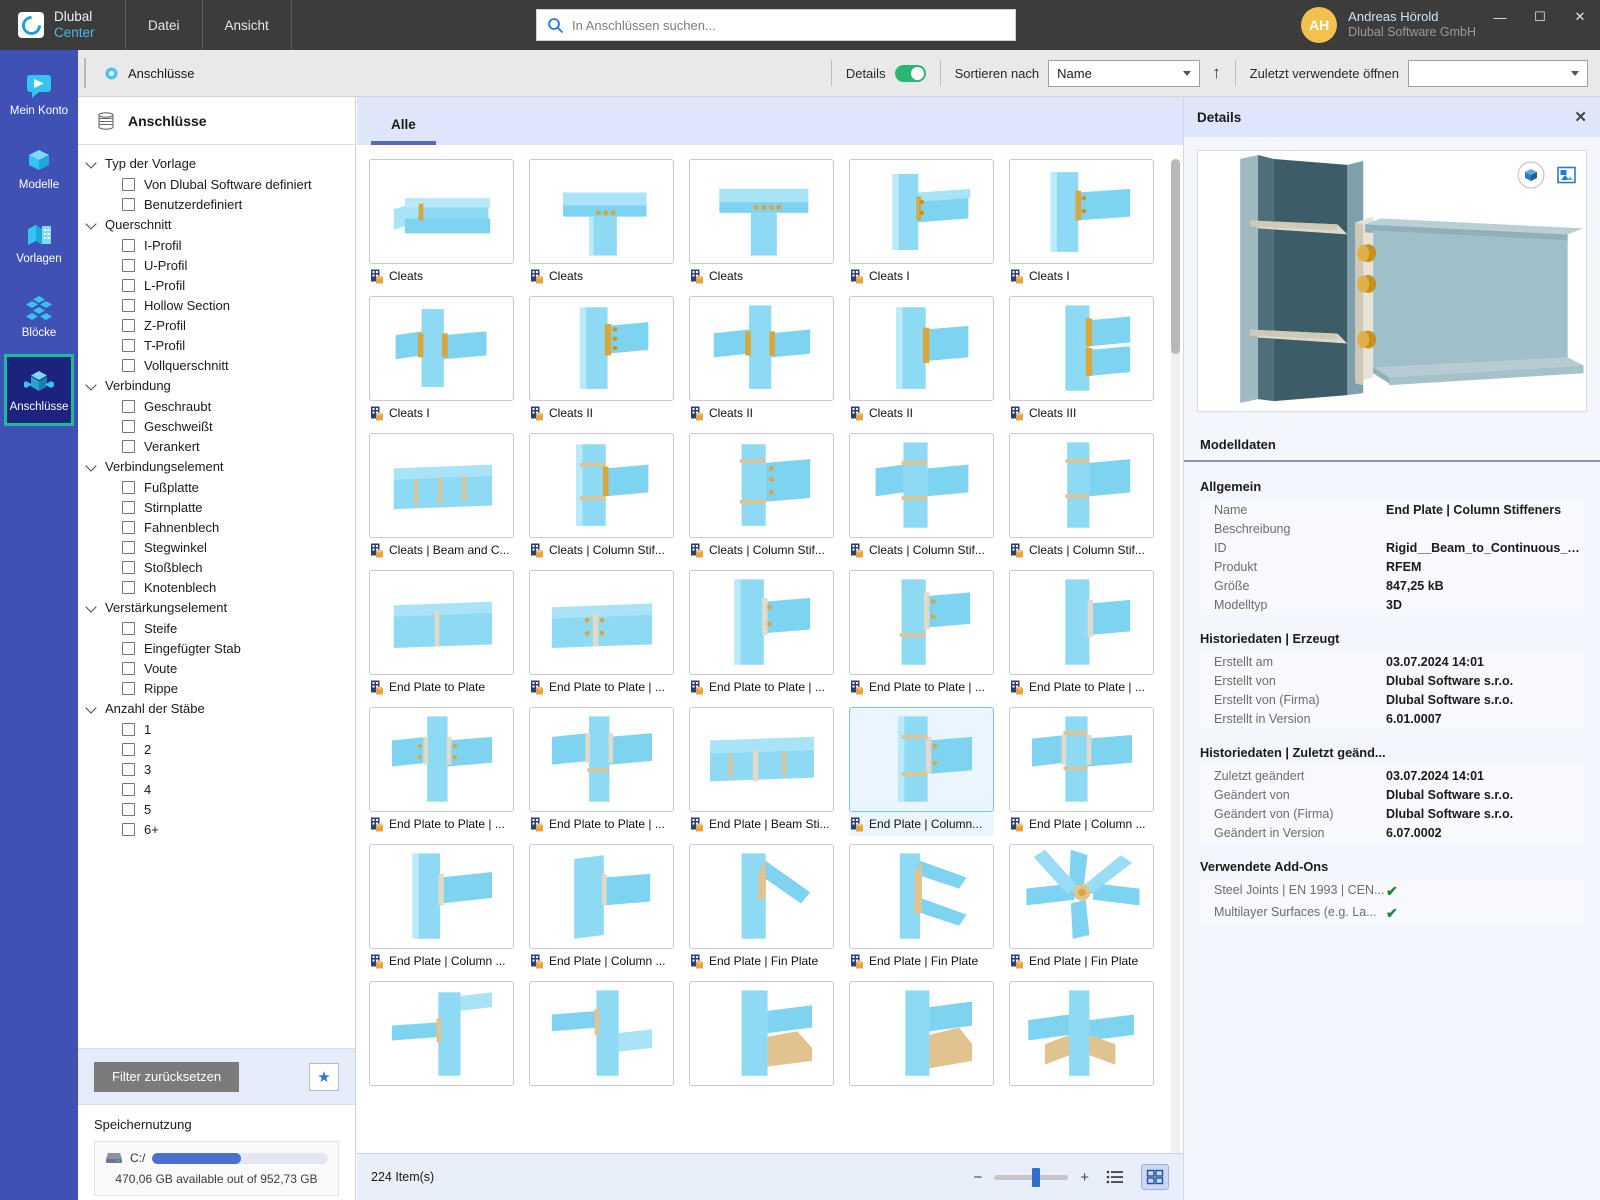 Image resolution: width=1600 pixels, height=1200 pixels. I want to click on rail-item-anschluesse: Anschlüsse, so click(39, 390).